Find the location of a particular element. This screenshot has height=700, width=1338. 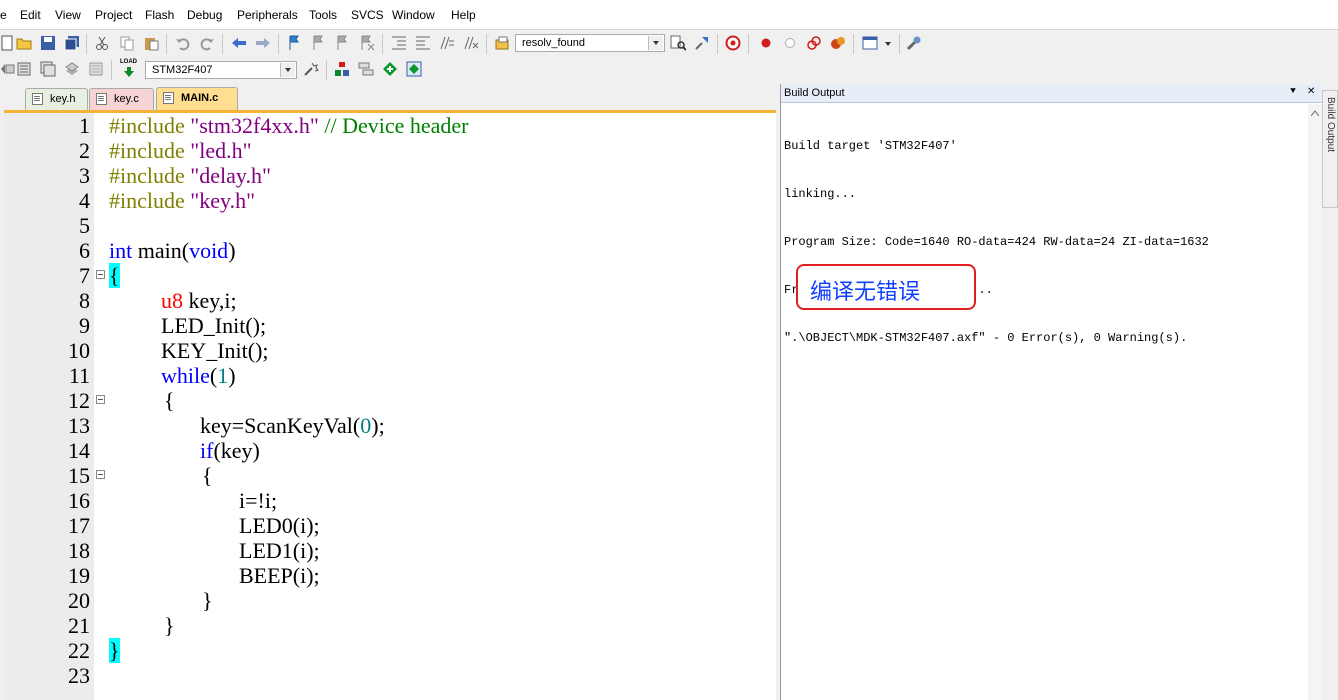

tab-key-h: key.h is located at coordinates (56, 99).